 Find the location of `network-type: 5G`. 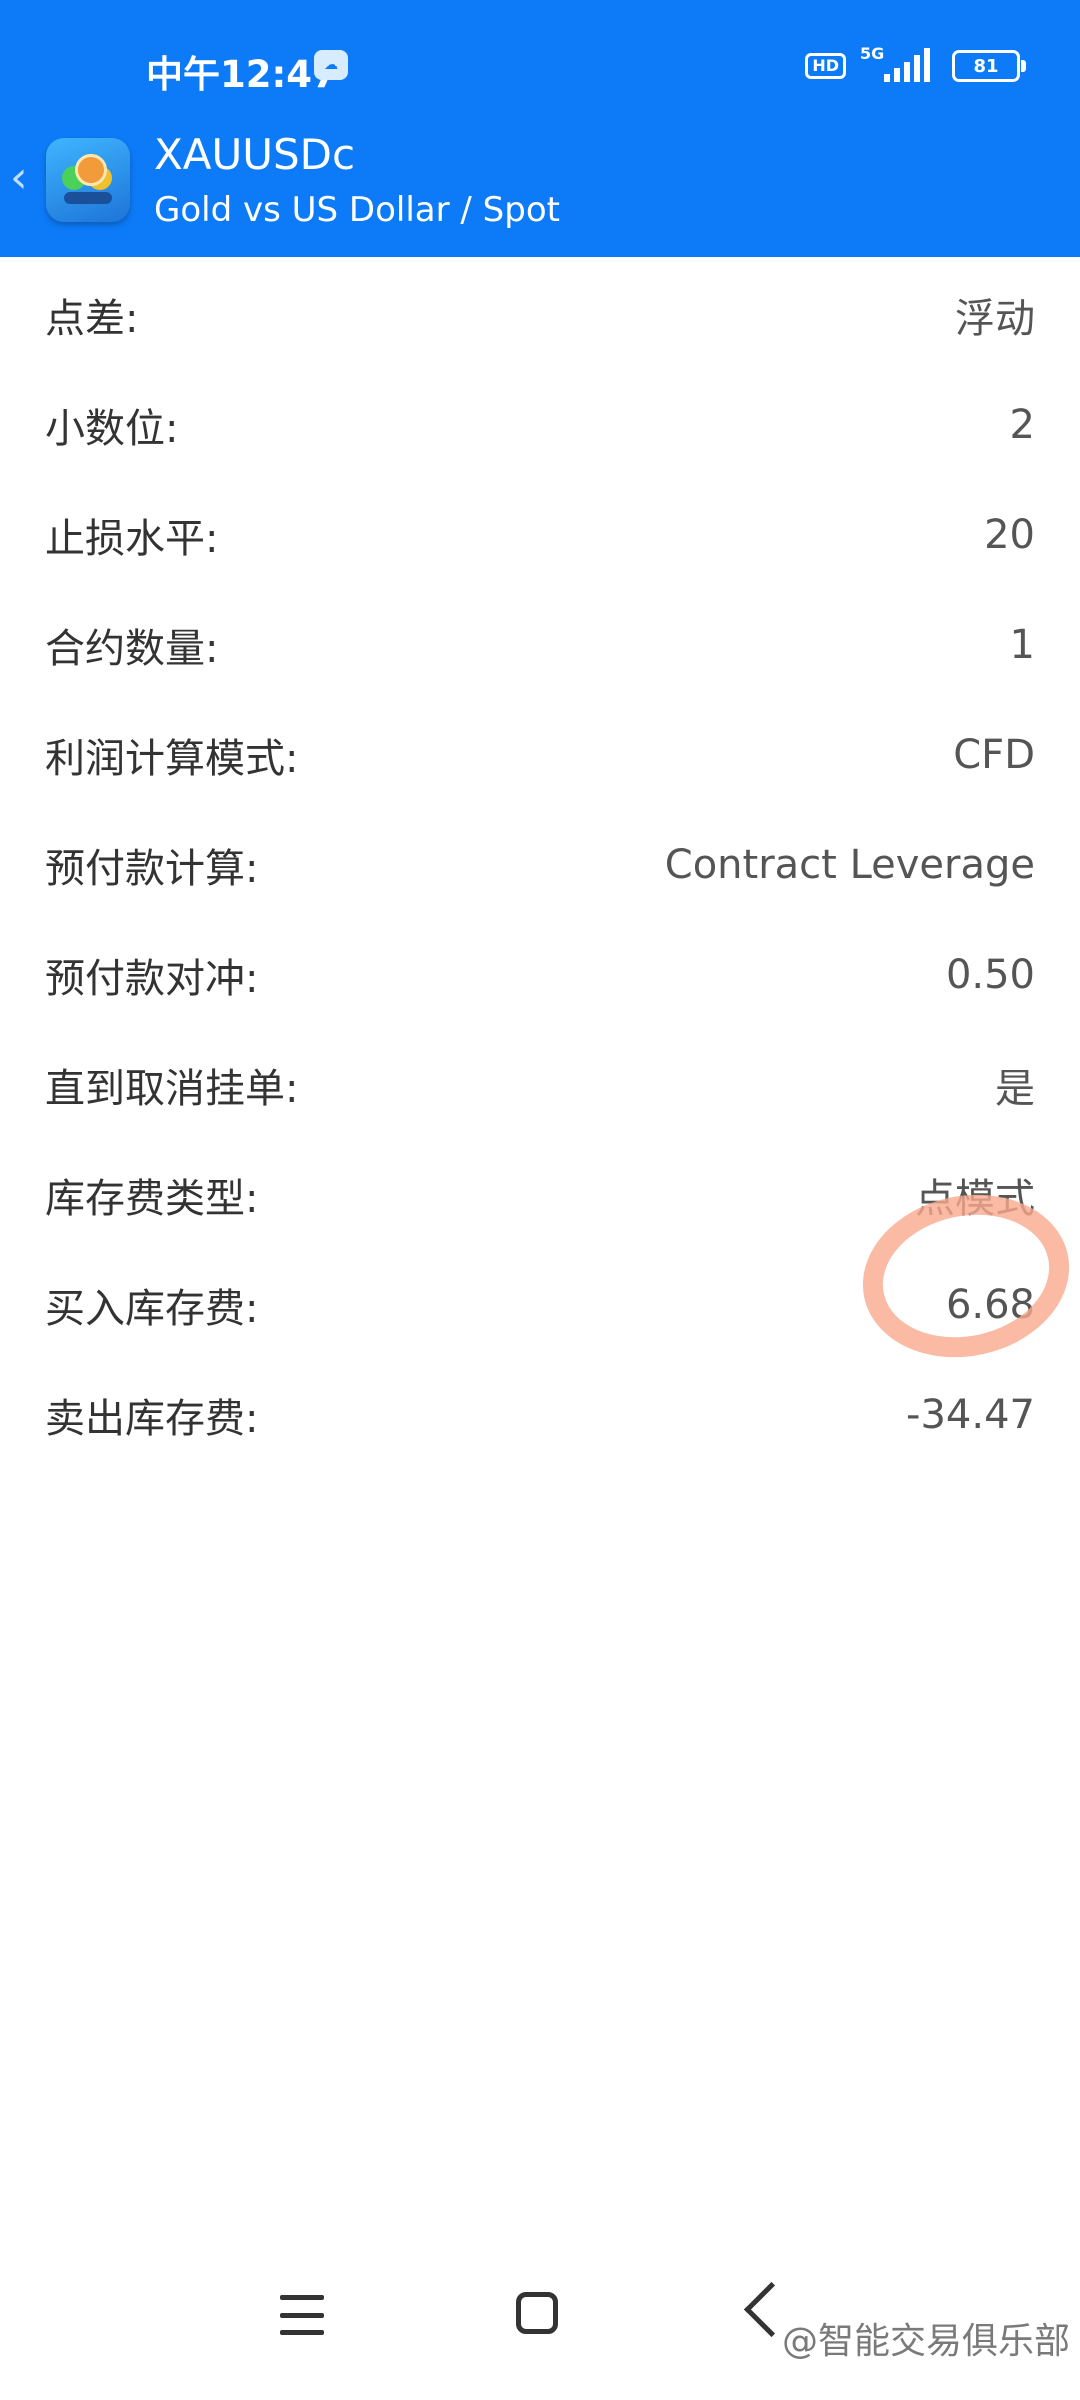

network-type: 5G is located at coordinates (872, 53).